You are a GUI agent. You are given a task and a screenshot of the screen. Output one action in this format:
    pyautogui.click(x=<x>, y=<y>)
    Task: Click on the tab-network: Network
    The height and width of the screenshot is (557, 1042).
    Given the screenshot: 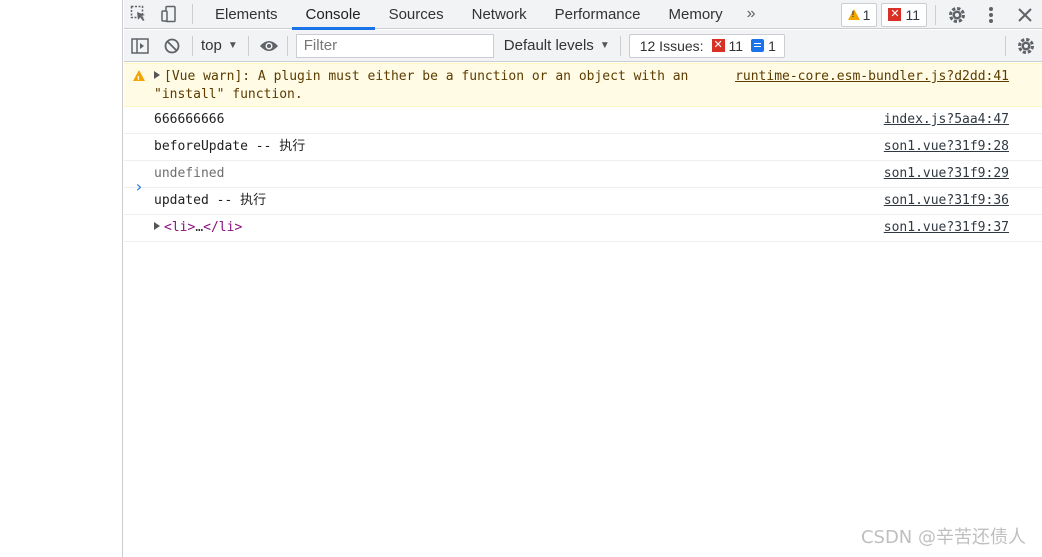 What is the action you would take?
    pyautogui.click(x=499, y=14)
    